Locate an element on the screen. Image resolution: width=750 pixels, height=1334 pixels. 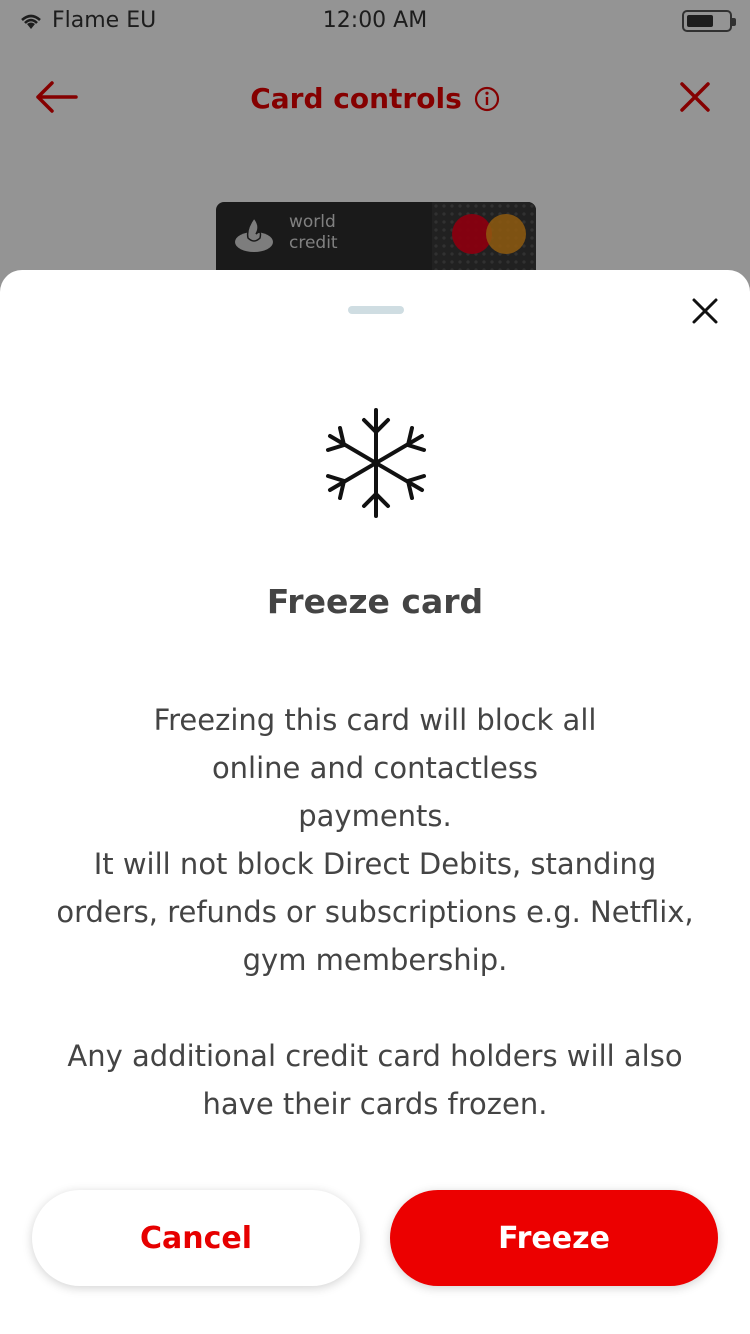
snowflake-icon is located at coordinates (376, 463).